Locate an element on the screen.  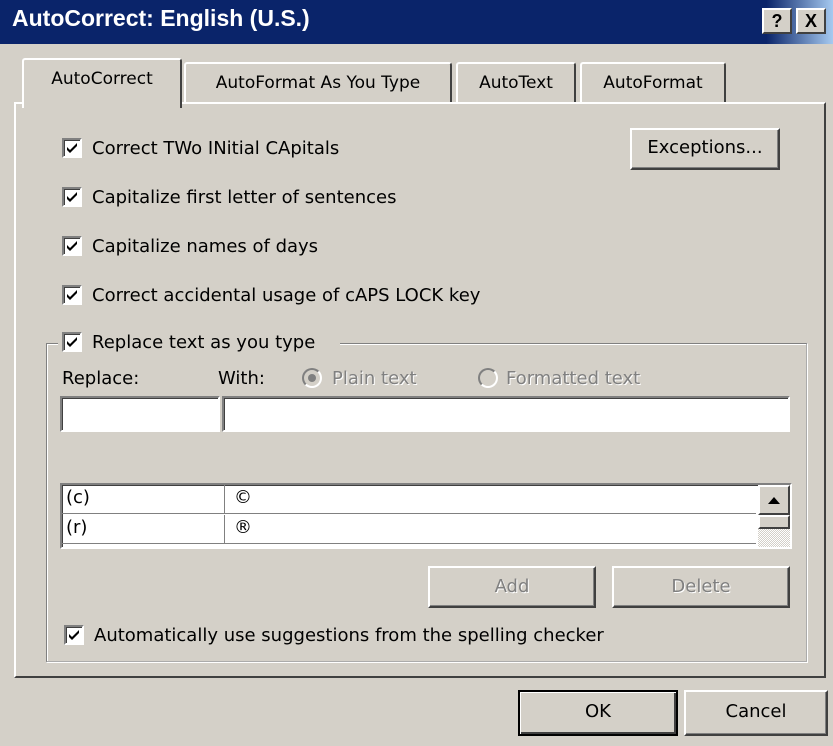
tab-autocorrect: AutoCorrect is located at coordinates (102, 83).